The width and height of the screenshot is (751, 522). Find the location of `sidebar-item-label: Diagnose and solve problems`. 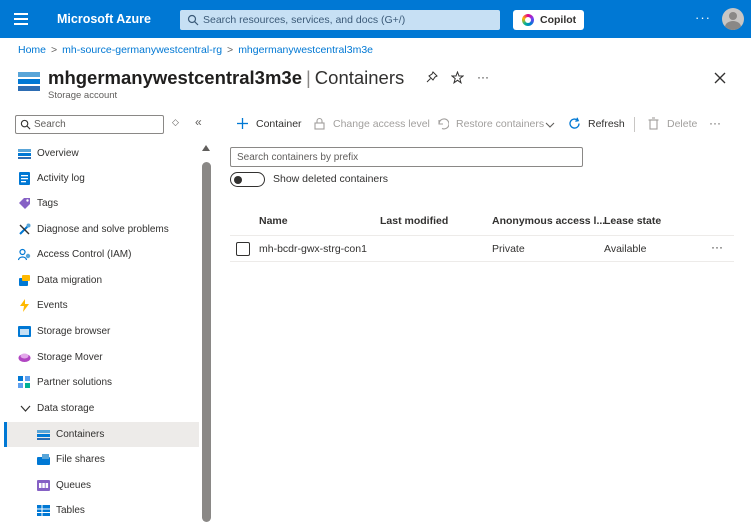

sidebar-item-label: Diagnose and solve problems is located at coordinates (103, 229).